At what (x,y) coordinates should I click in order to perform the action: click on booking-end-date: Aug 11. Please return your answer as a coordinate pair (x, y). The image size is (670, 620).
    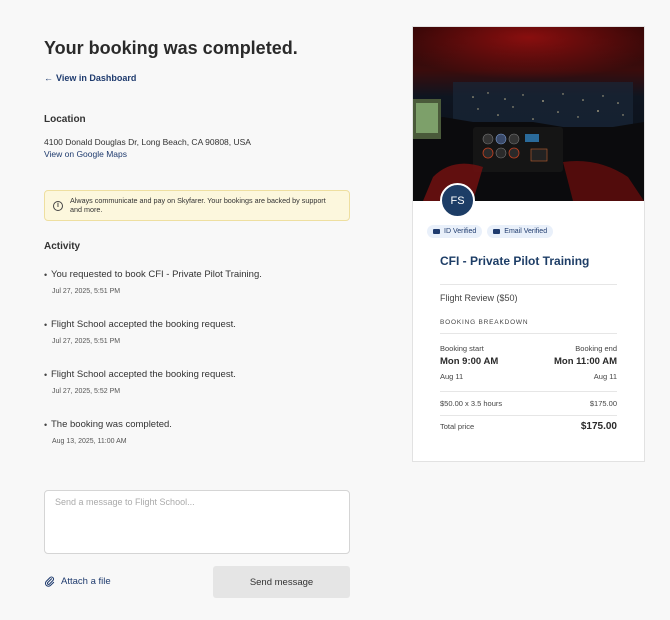
    Looking at the image, I should click on (605, 376).